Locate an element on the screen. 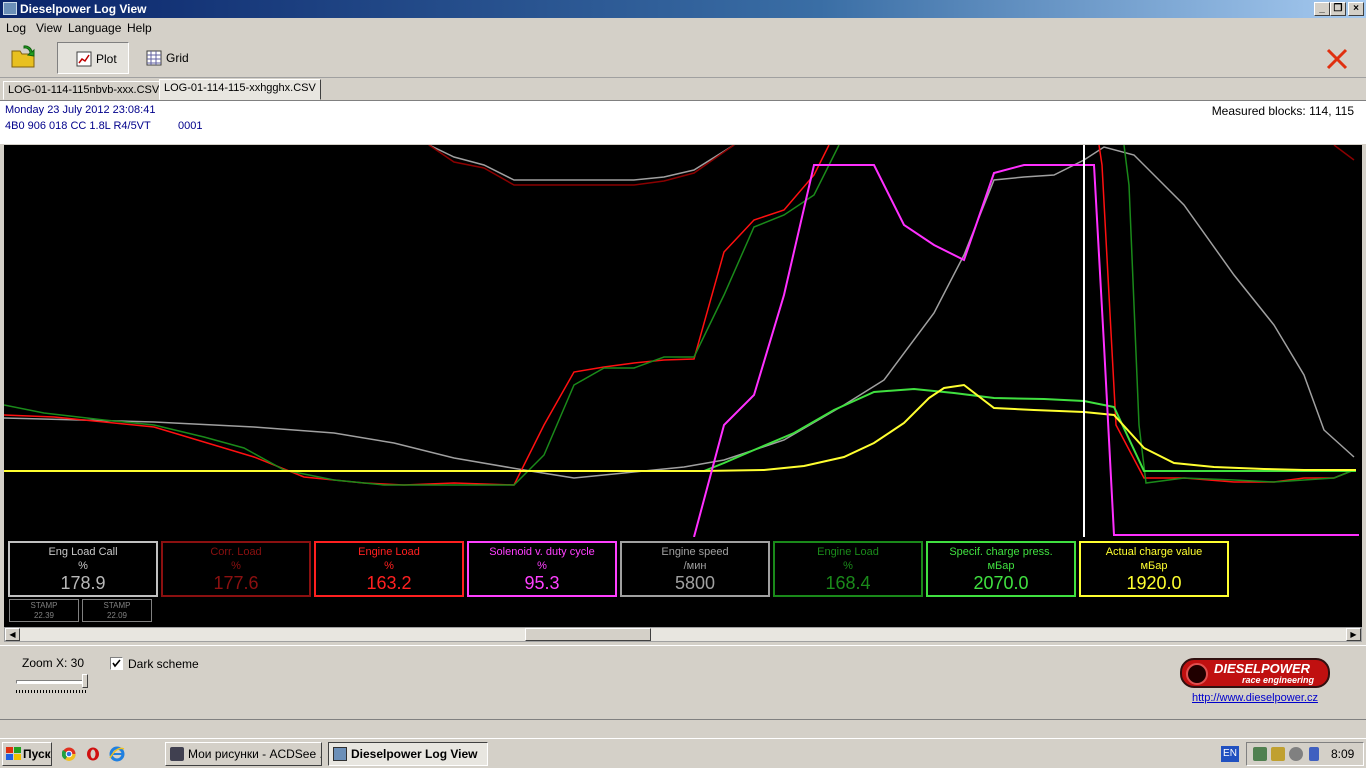 This screenshot has width=1366, height=768. menu-bar: Log View Language Help is located at coordinates (683, 28).